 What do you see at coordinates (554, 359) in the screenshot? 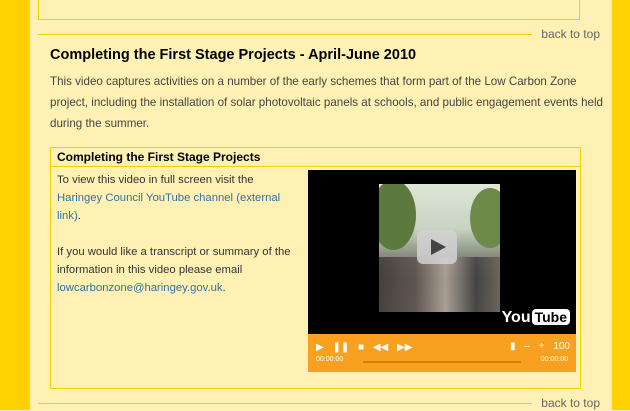
I see `time-total: 00:00:00` at bounding box center [554, 359].